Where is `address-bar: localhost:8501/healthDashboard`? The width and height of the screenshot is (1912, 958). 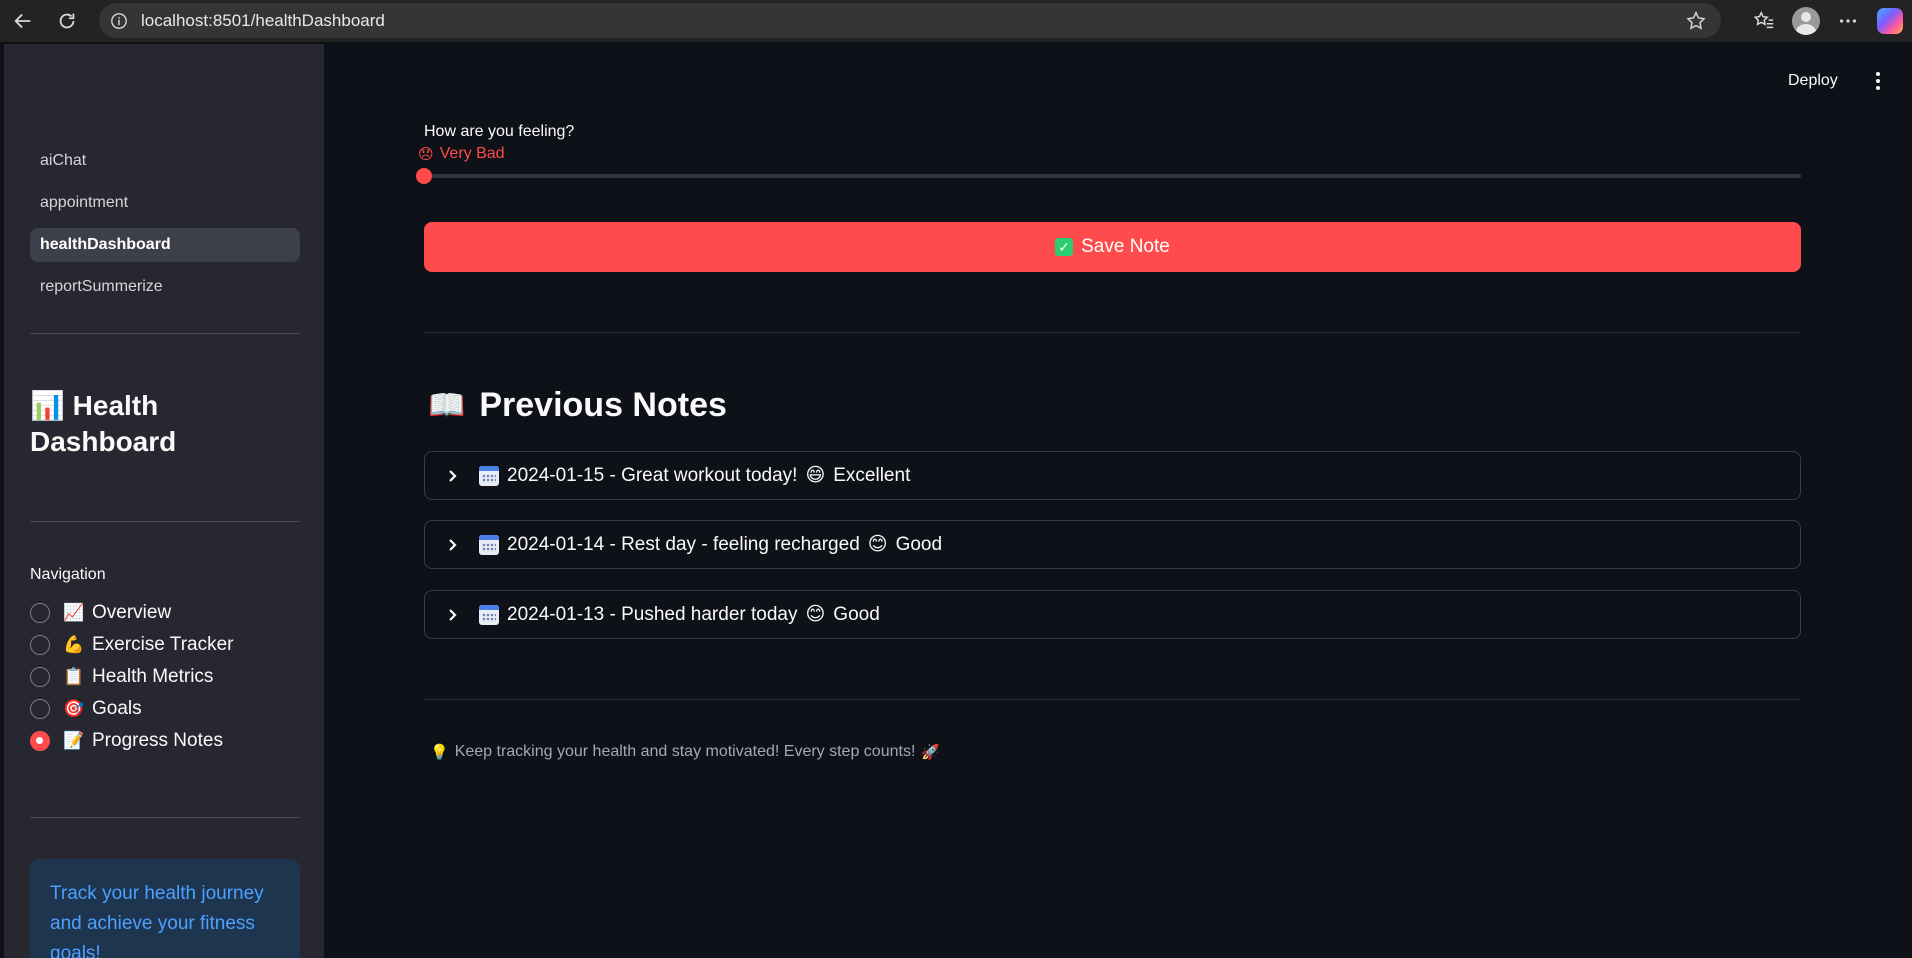
address-bar: localhost:8501/healthDashboard is located at coordinates (910, 20).